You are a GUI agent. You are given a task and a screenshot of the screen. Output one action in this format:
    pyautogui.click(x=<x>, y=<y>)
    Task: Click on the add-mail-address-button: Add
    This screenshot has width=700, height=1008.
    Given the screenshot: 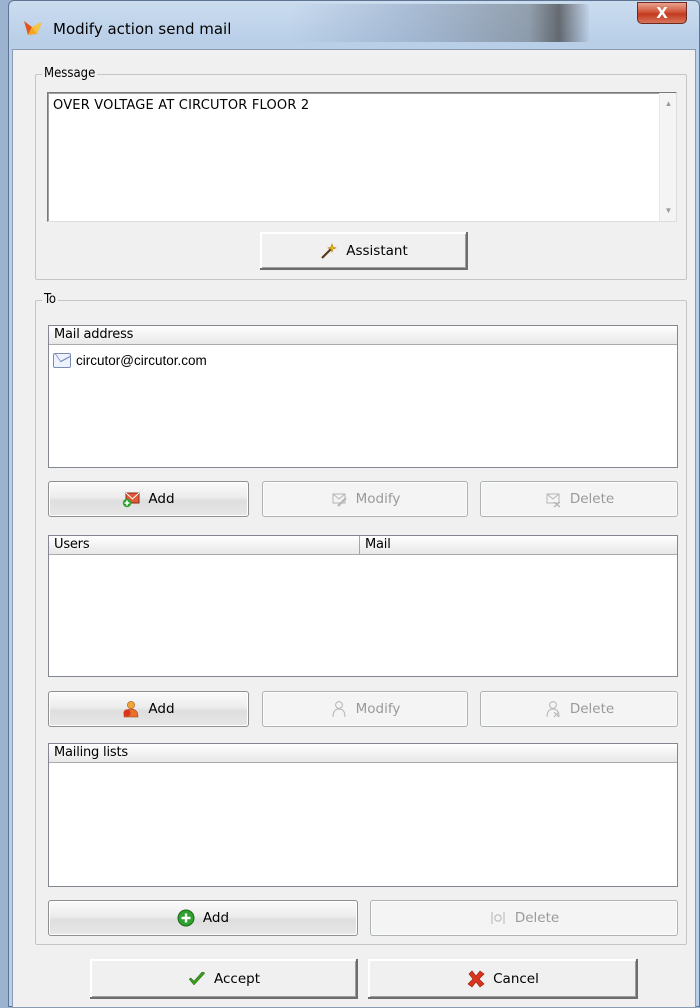 What is the action you would take?
    pyautogui.click(x=148, y=499)
    